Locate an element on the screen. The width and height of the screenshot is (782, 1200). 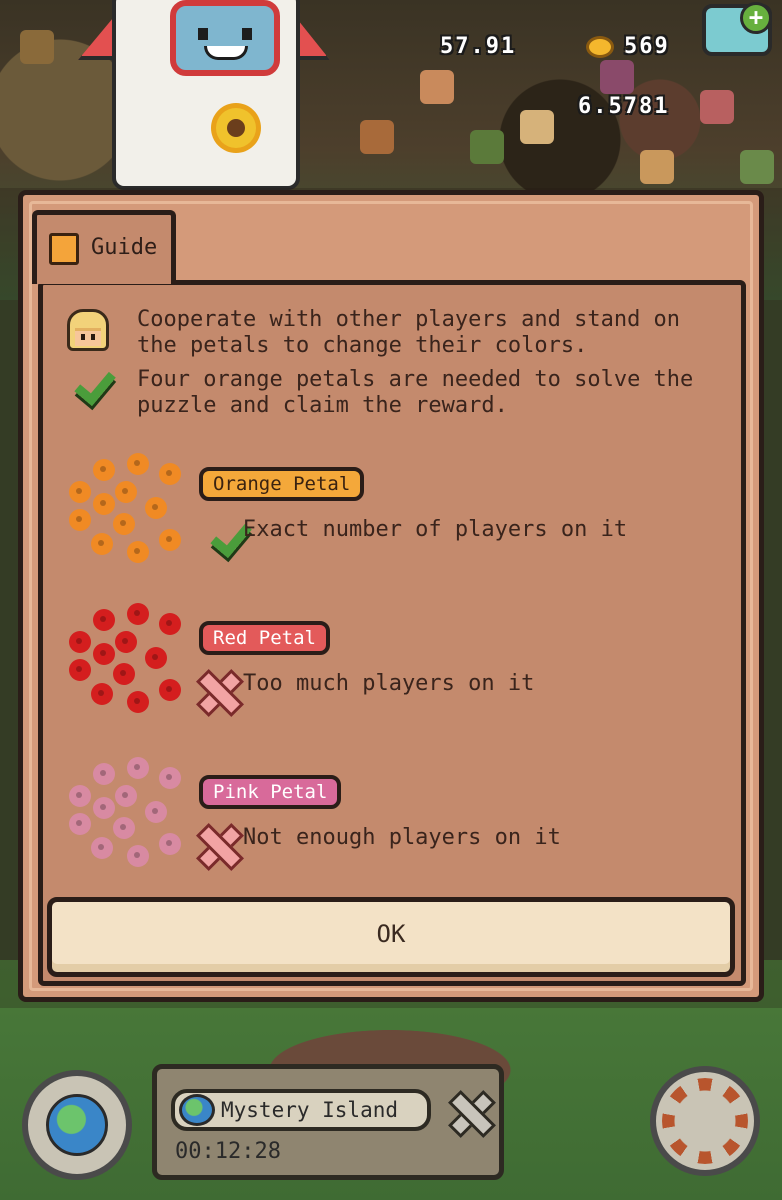
pink-flower-cluster is located at coordinates (129, 812).